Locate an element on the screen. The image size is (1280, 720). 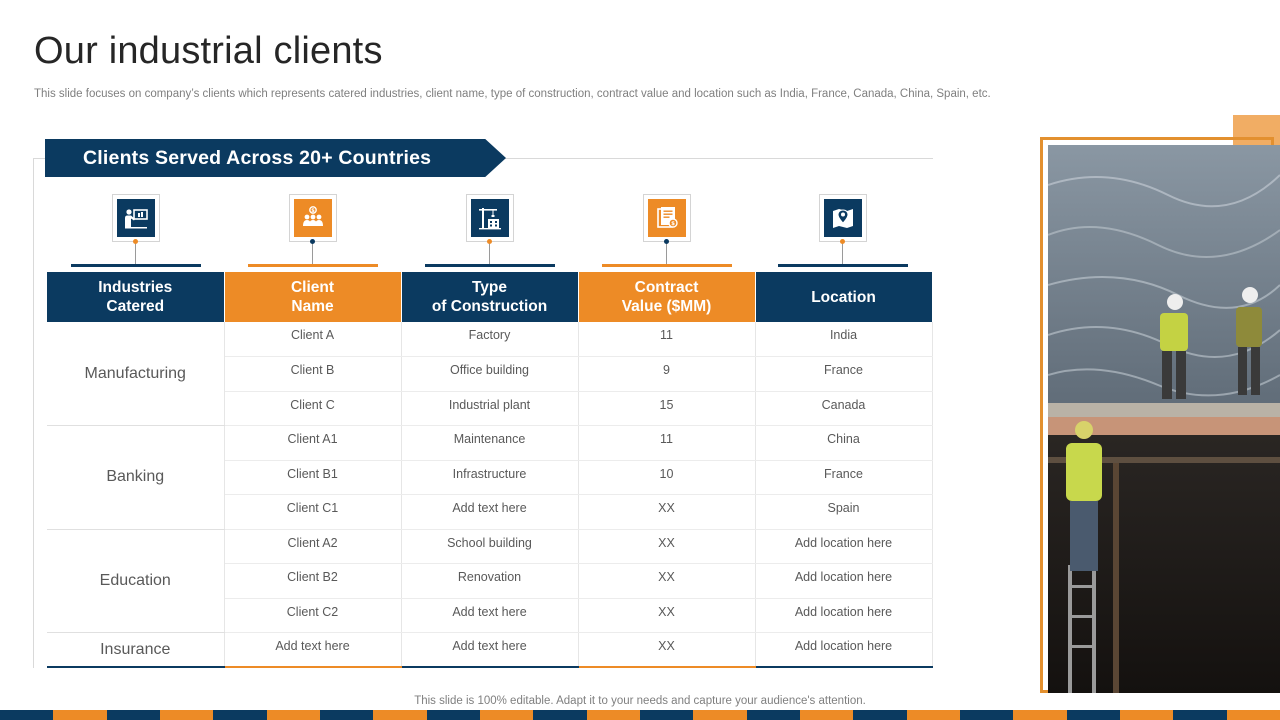
type-cell: Infrastructure is located at coordinates (490, 477).